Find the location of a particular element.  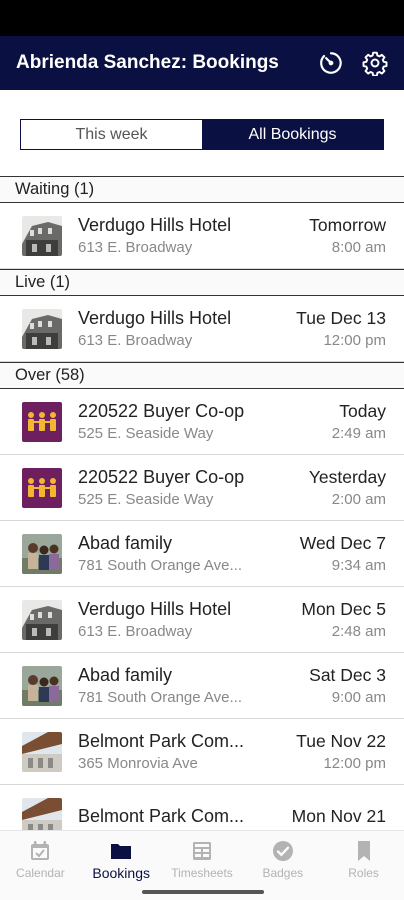

nav-label: Badges is located at coordinates (283, 873).